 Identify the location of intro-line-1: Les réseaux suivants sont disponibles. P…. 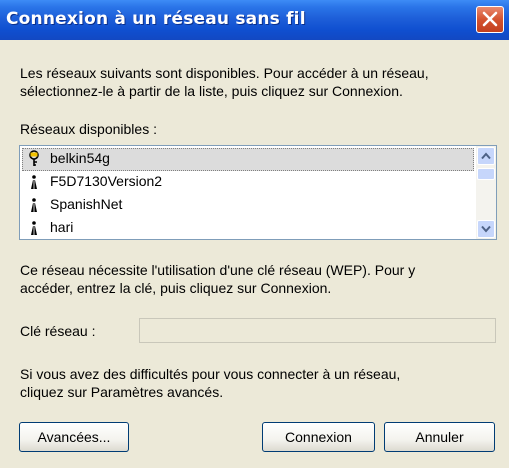
(224, 73).